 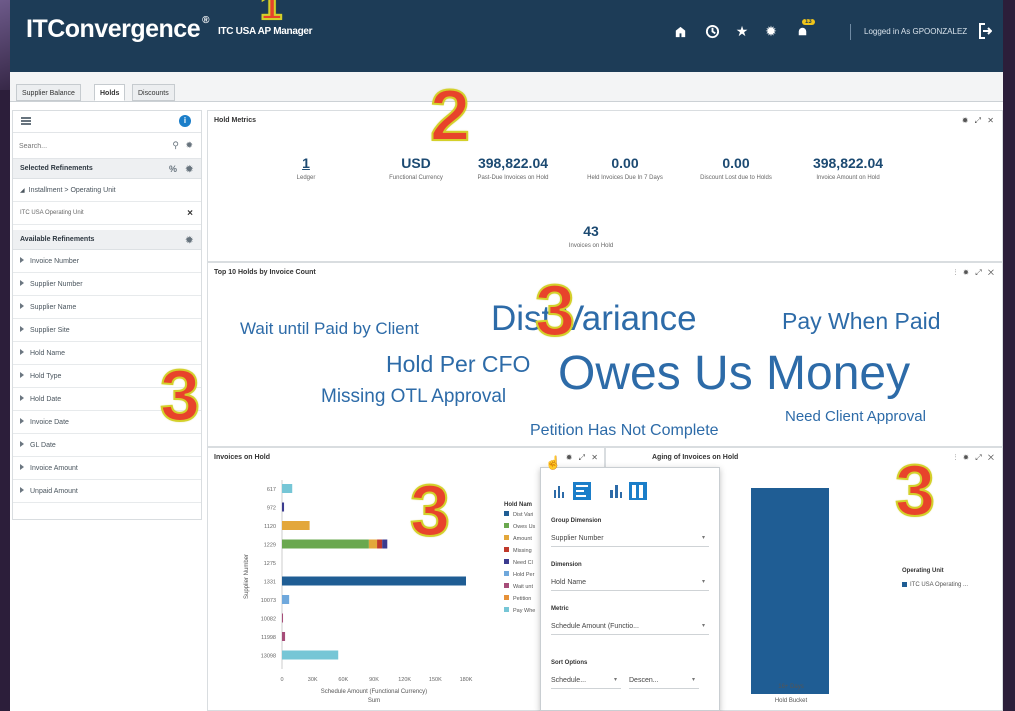 I want to click on metric-tile: 0.00 Discount Lost due to Holds, so click(x=736, y=168).